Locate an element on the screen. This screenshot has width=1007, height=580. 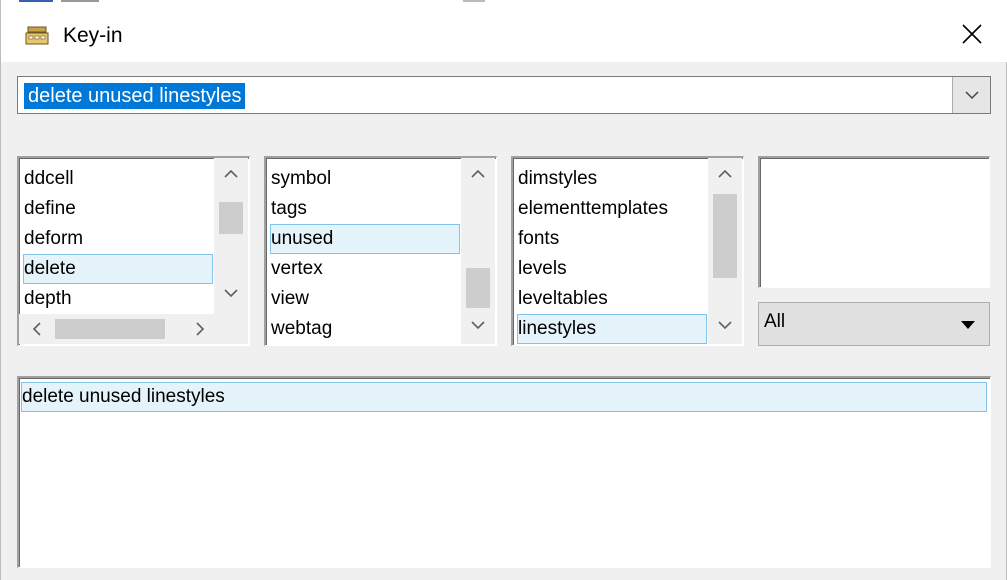
list-item-selected: unused is located at coordinates (365, 239).